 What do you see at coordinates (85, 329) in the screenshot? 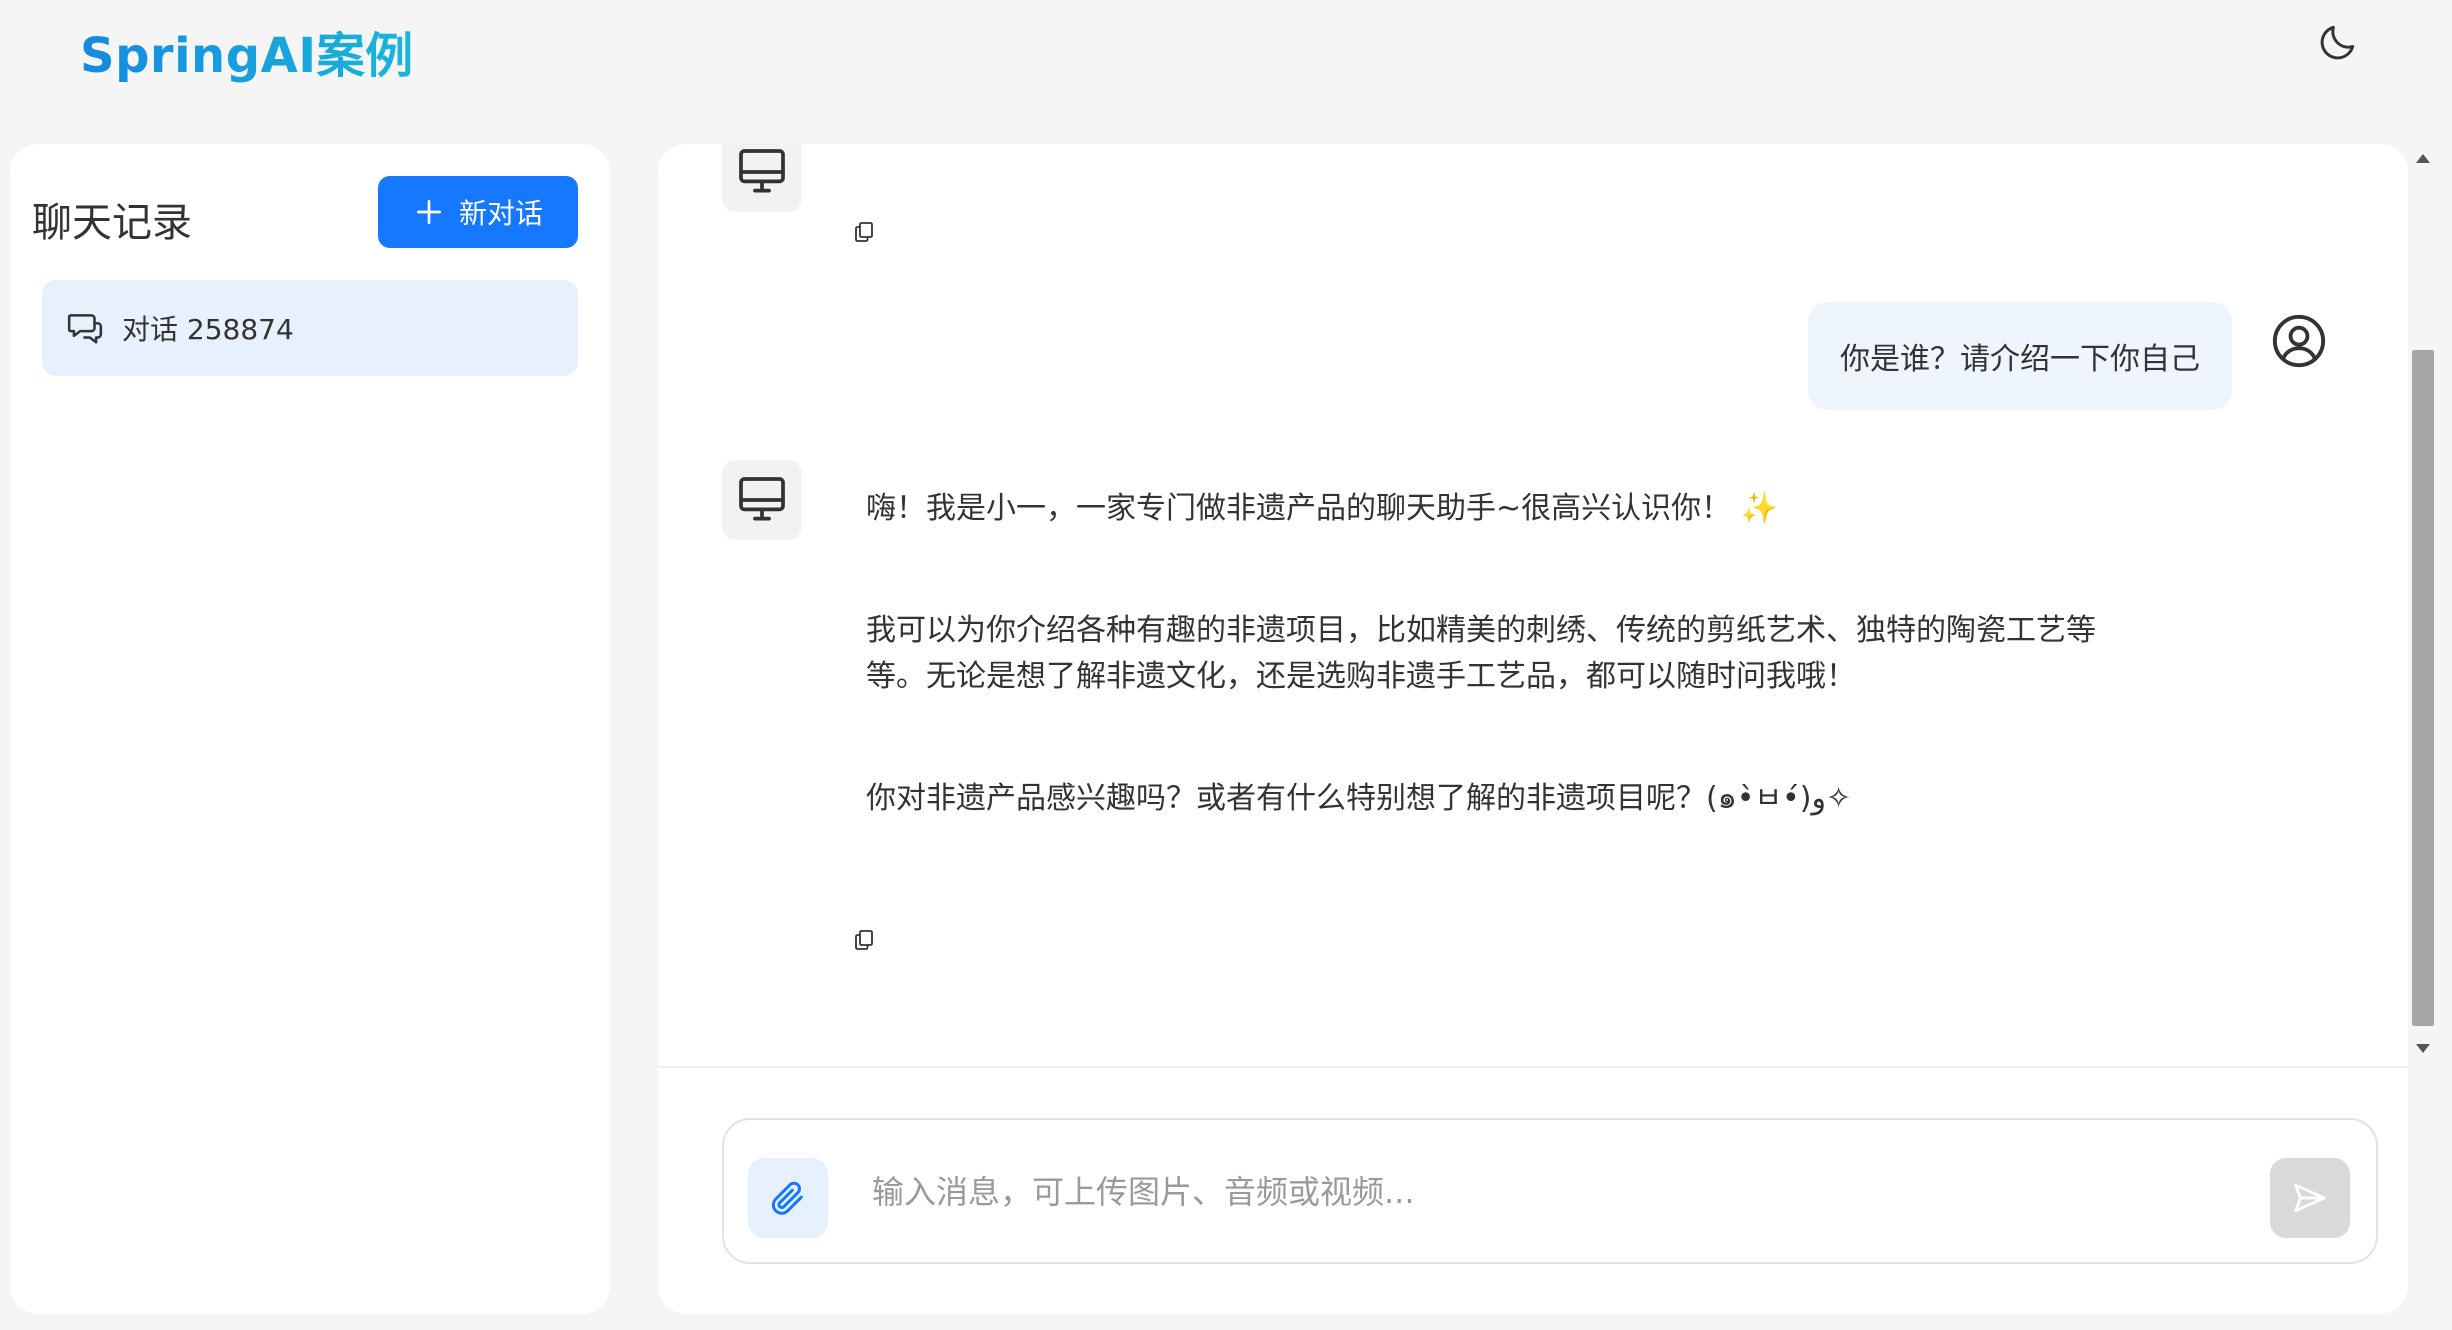
I see `chat-bubbles-icon` at bounding box center [85, 329].